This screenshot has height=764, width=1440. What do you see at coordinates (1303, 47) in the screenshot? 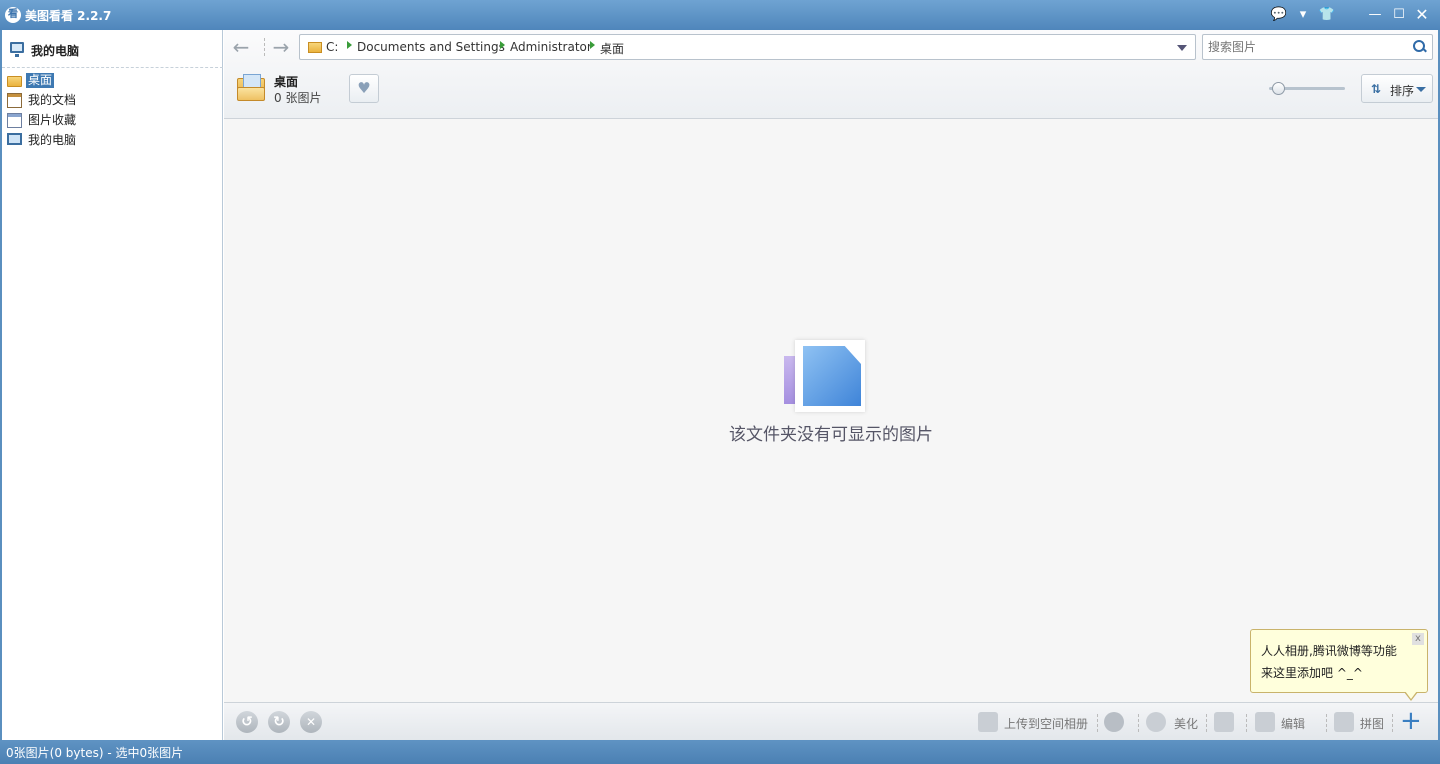
I see `search-input` at bounding box center [1303, 47].